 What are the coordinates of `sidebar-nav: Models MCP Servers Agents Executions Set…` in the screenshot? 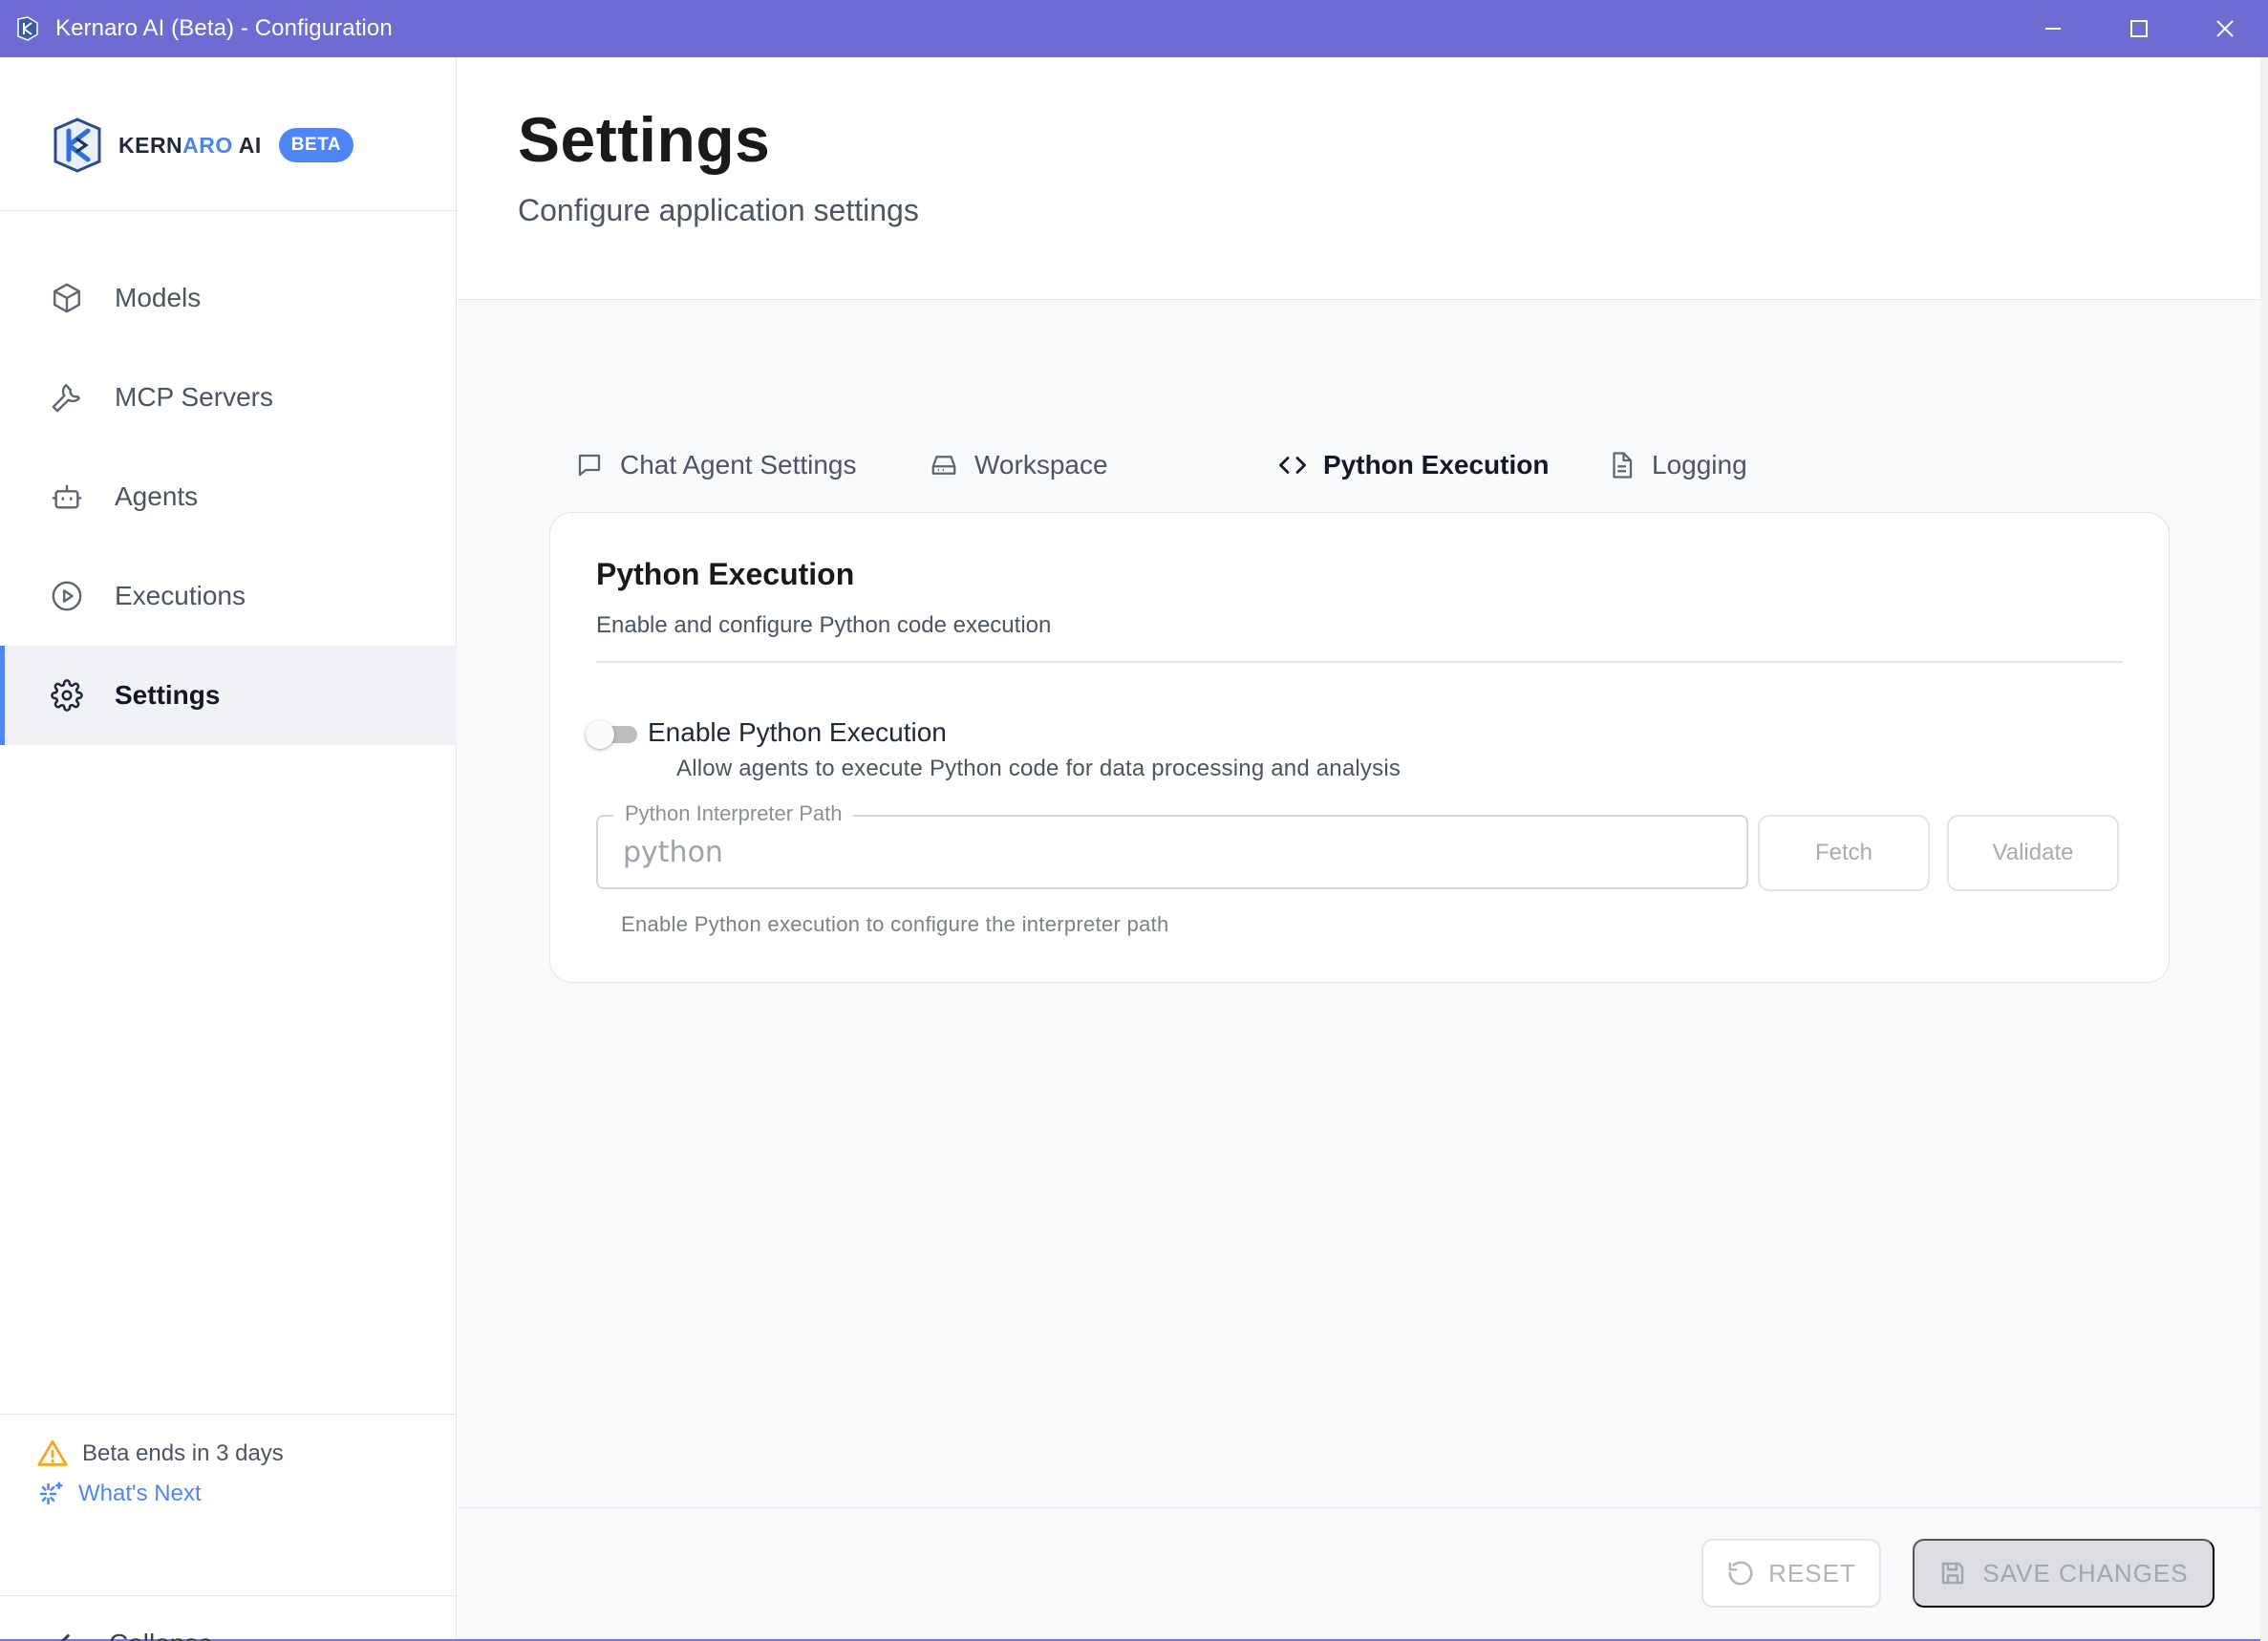 It's located at (228, 496).